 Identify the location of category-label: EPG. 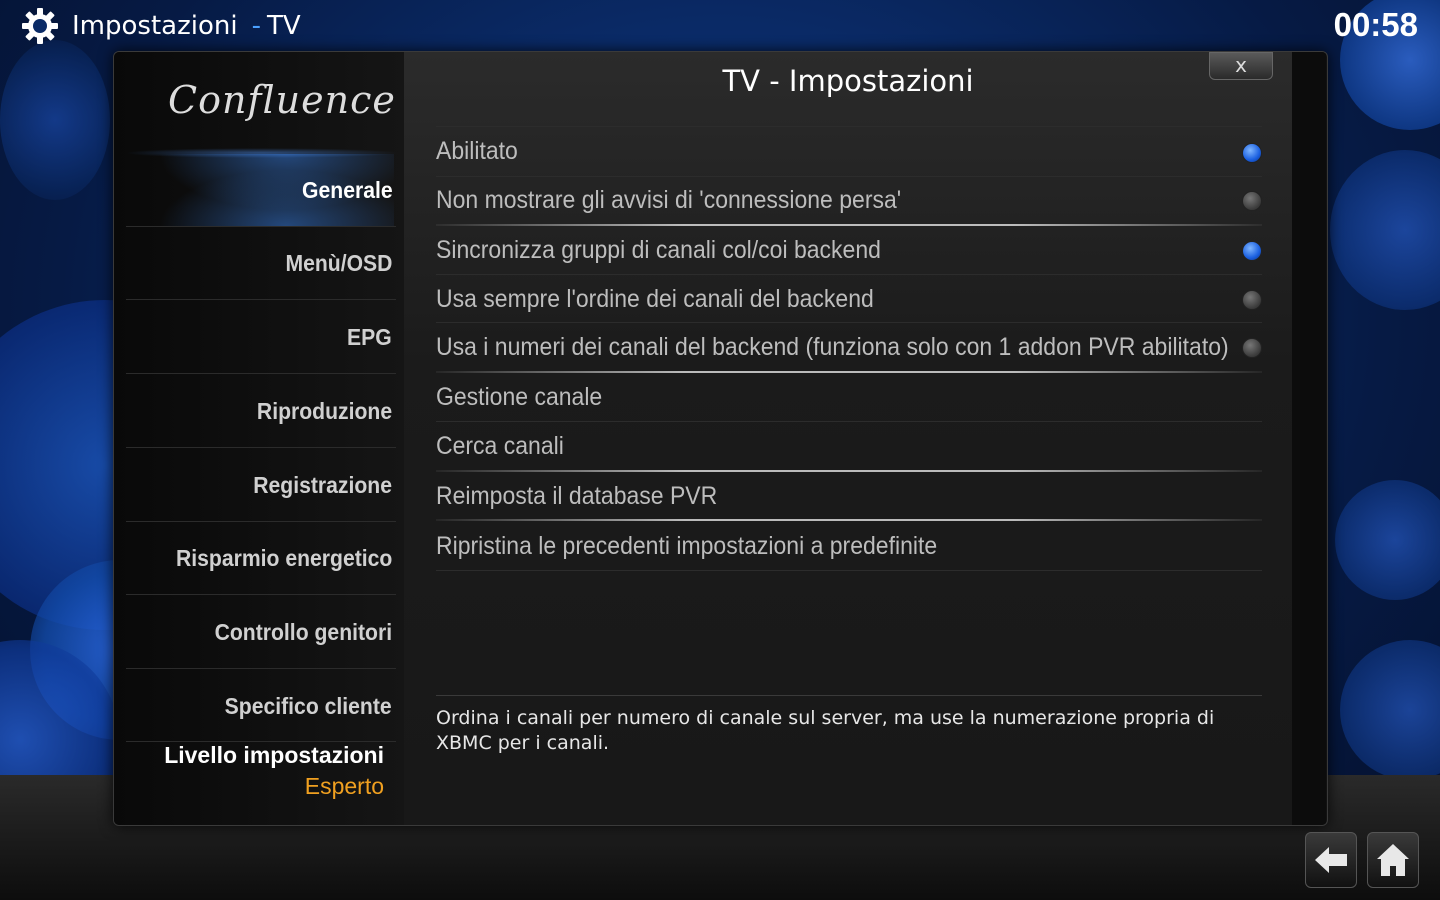
(370, 337).